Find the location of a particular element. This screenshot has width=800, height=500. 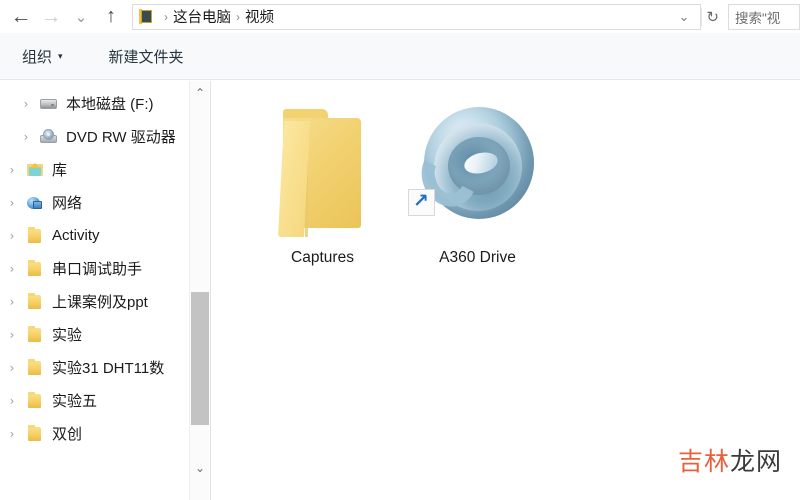

sidebar-item: › 双创 is located at coordinates (94, 433).